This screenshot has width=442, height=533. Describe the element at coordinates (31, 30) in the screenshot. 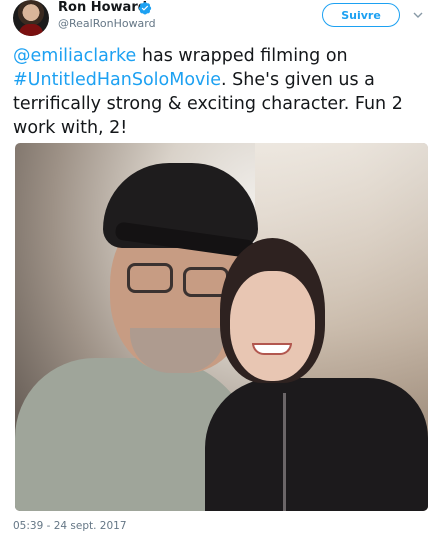

I see `avatar-shirt` at that location.